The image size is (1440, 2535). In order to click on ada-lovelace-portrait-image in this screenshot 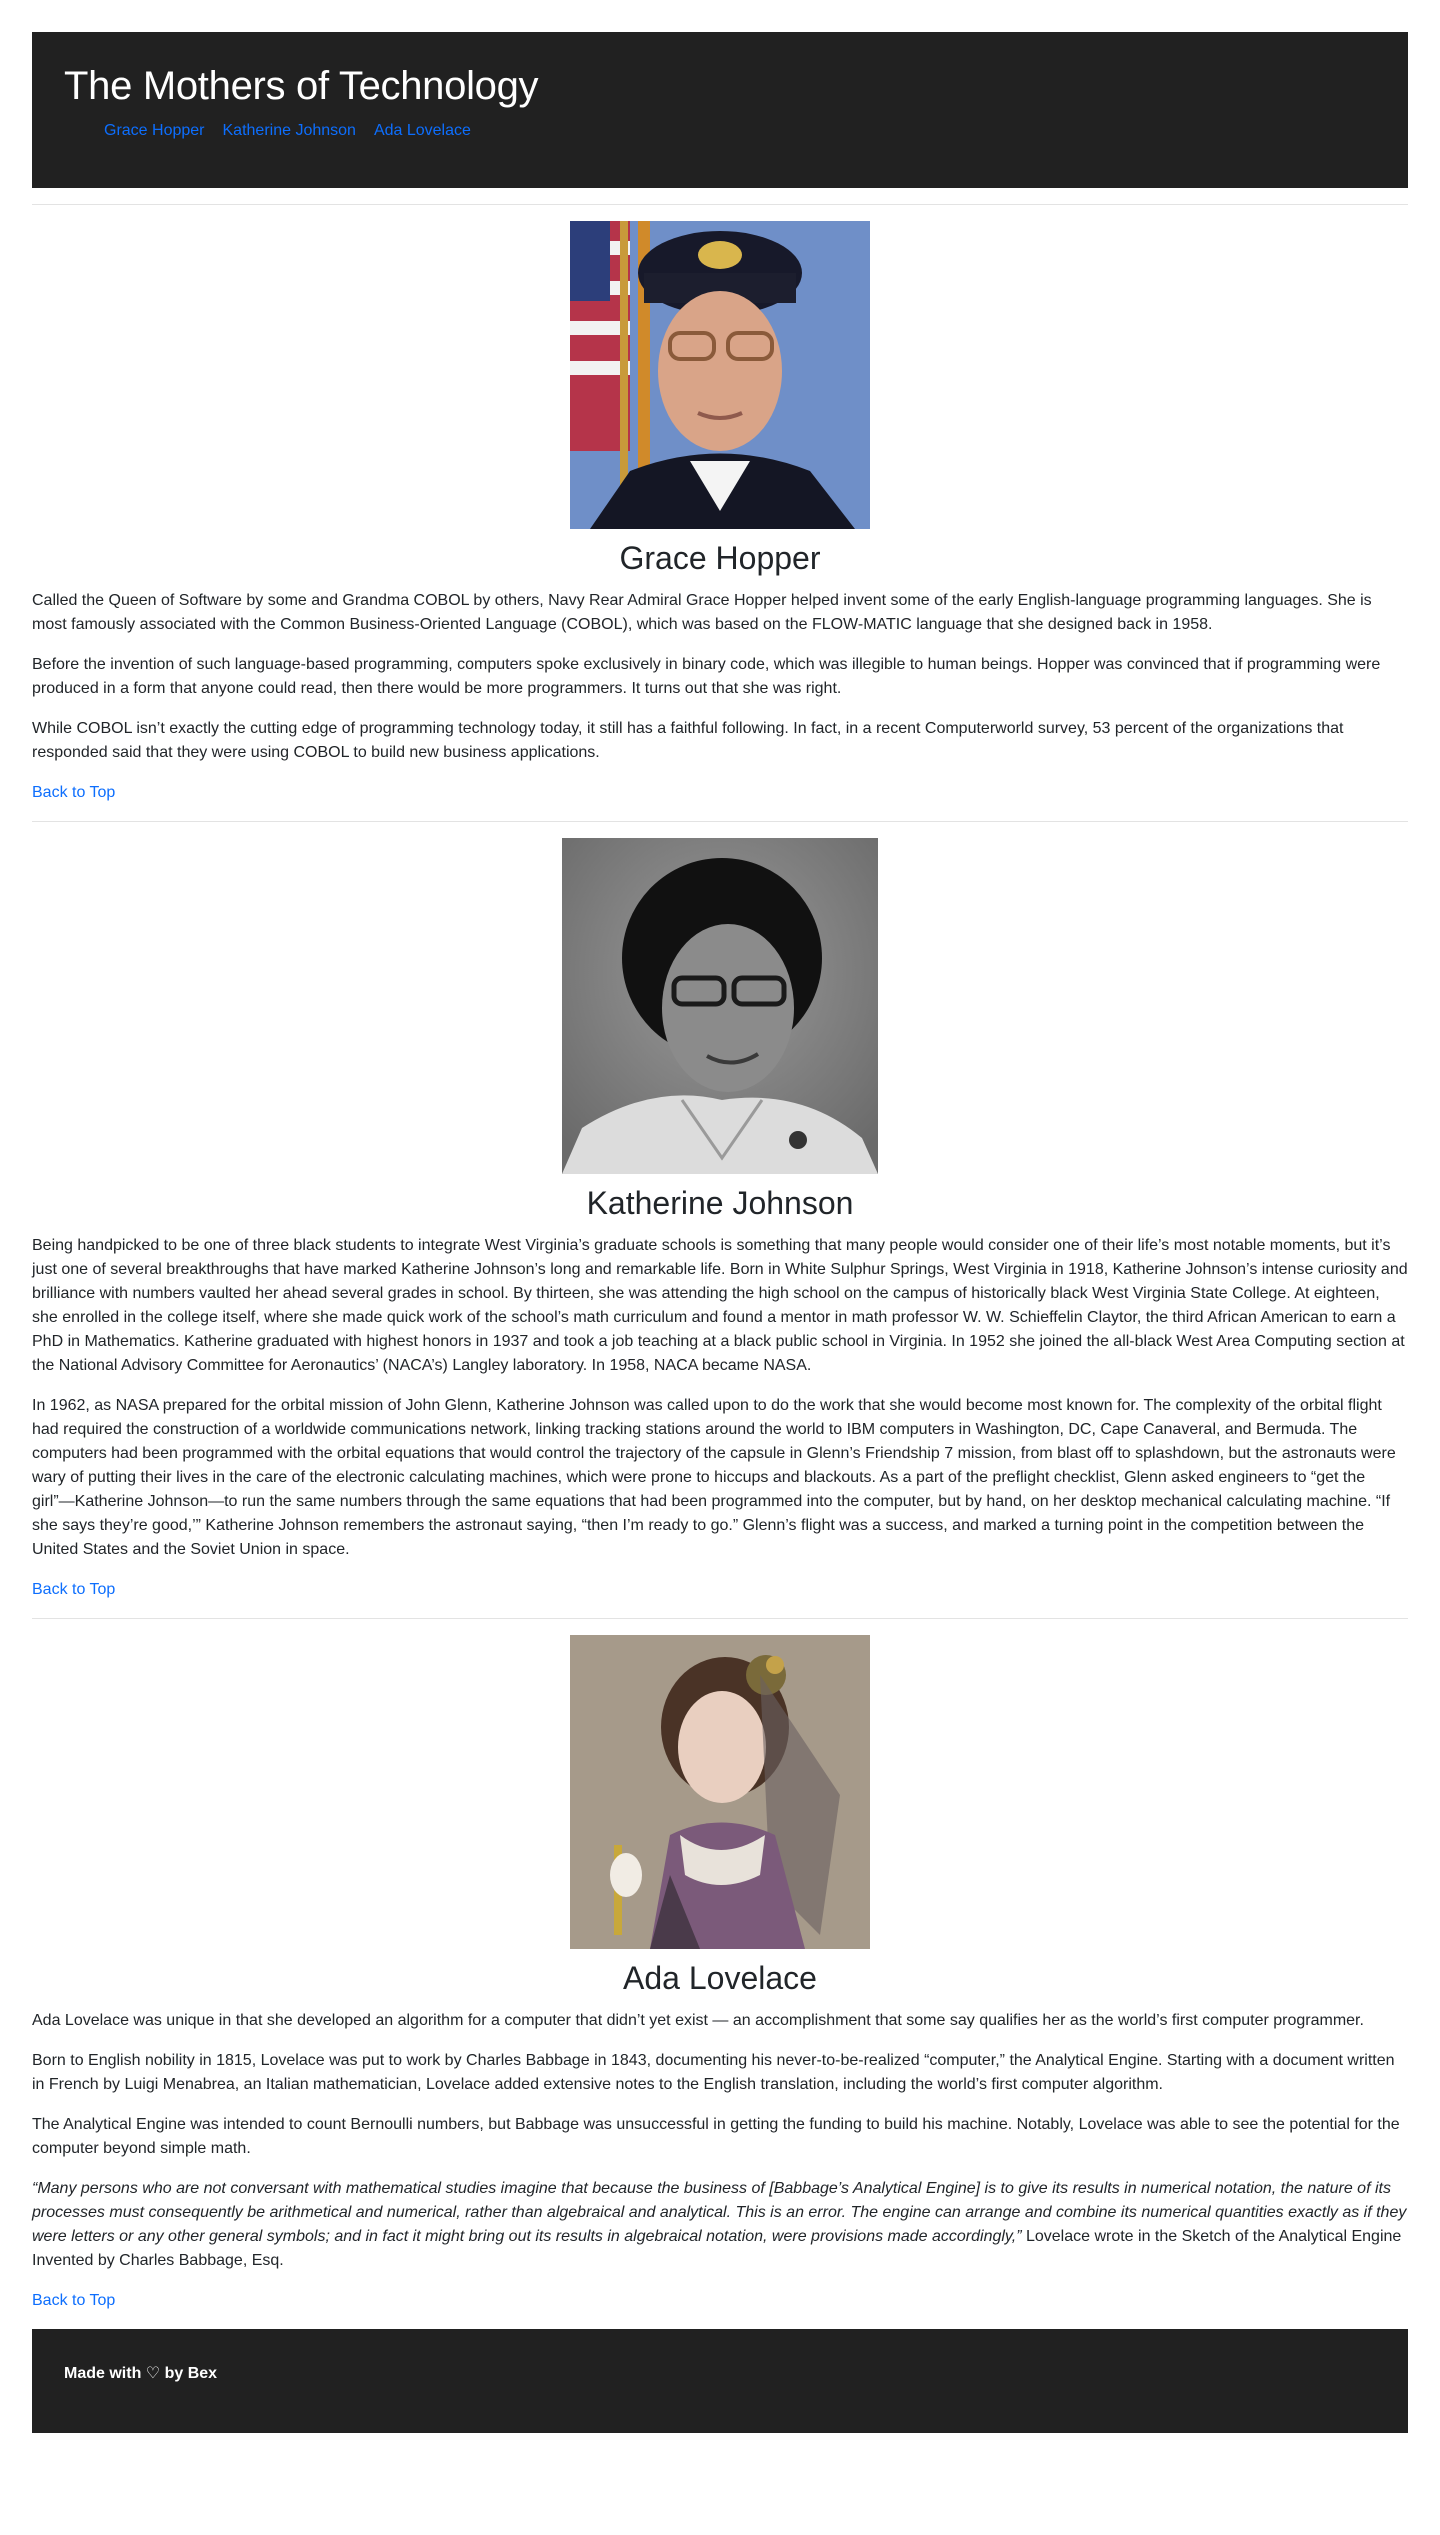, I will do `click(720, 1792)`.